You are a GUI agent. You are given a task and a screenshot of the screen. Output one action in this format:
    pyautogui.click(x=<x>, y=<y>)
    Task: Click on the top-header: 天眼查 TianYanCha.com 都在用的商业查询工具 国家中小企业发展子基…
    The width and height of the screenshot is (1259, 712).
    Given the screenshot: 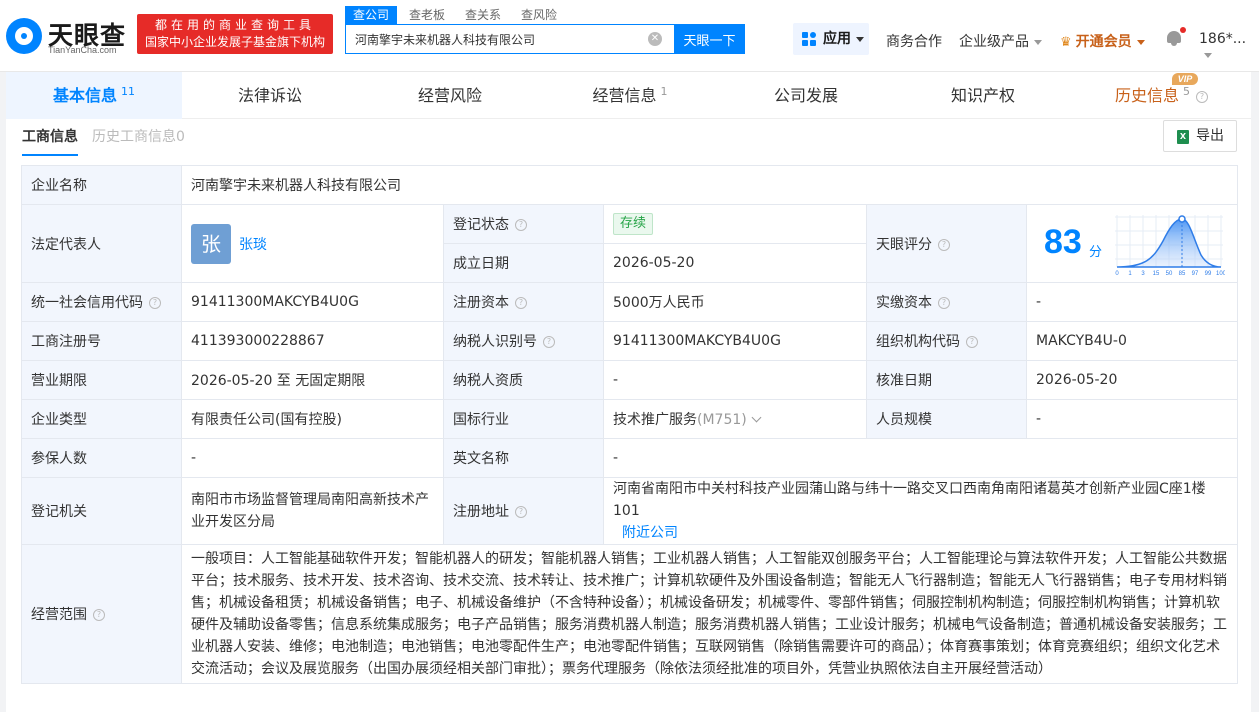 What is the action you would take?
    pyautogui.click(x=629, y=36)
    